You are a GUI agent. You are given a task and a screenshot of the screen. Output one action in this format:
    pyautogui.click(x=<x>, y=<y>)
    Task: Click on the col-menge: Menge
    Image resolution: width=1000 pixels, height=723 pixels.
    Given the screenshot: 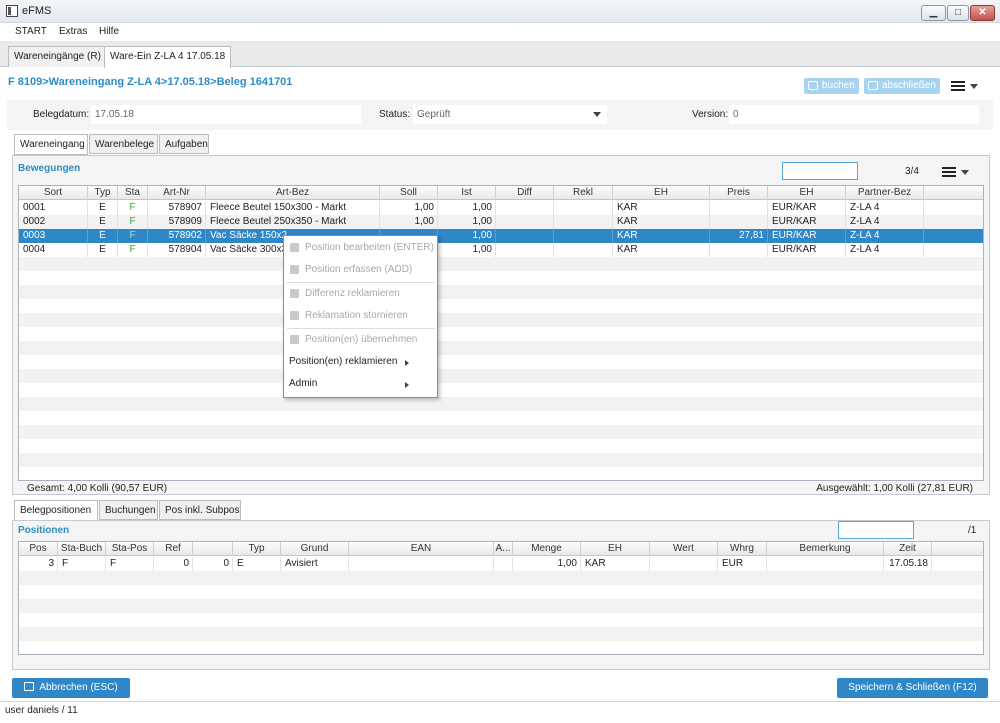 What is the action you would take?
    pyautogui.click(x=547, y=549)
    